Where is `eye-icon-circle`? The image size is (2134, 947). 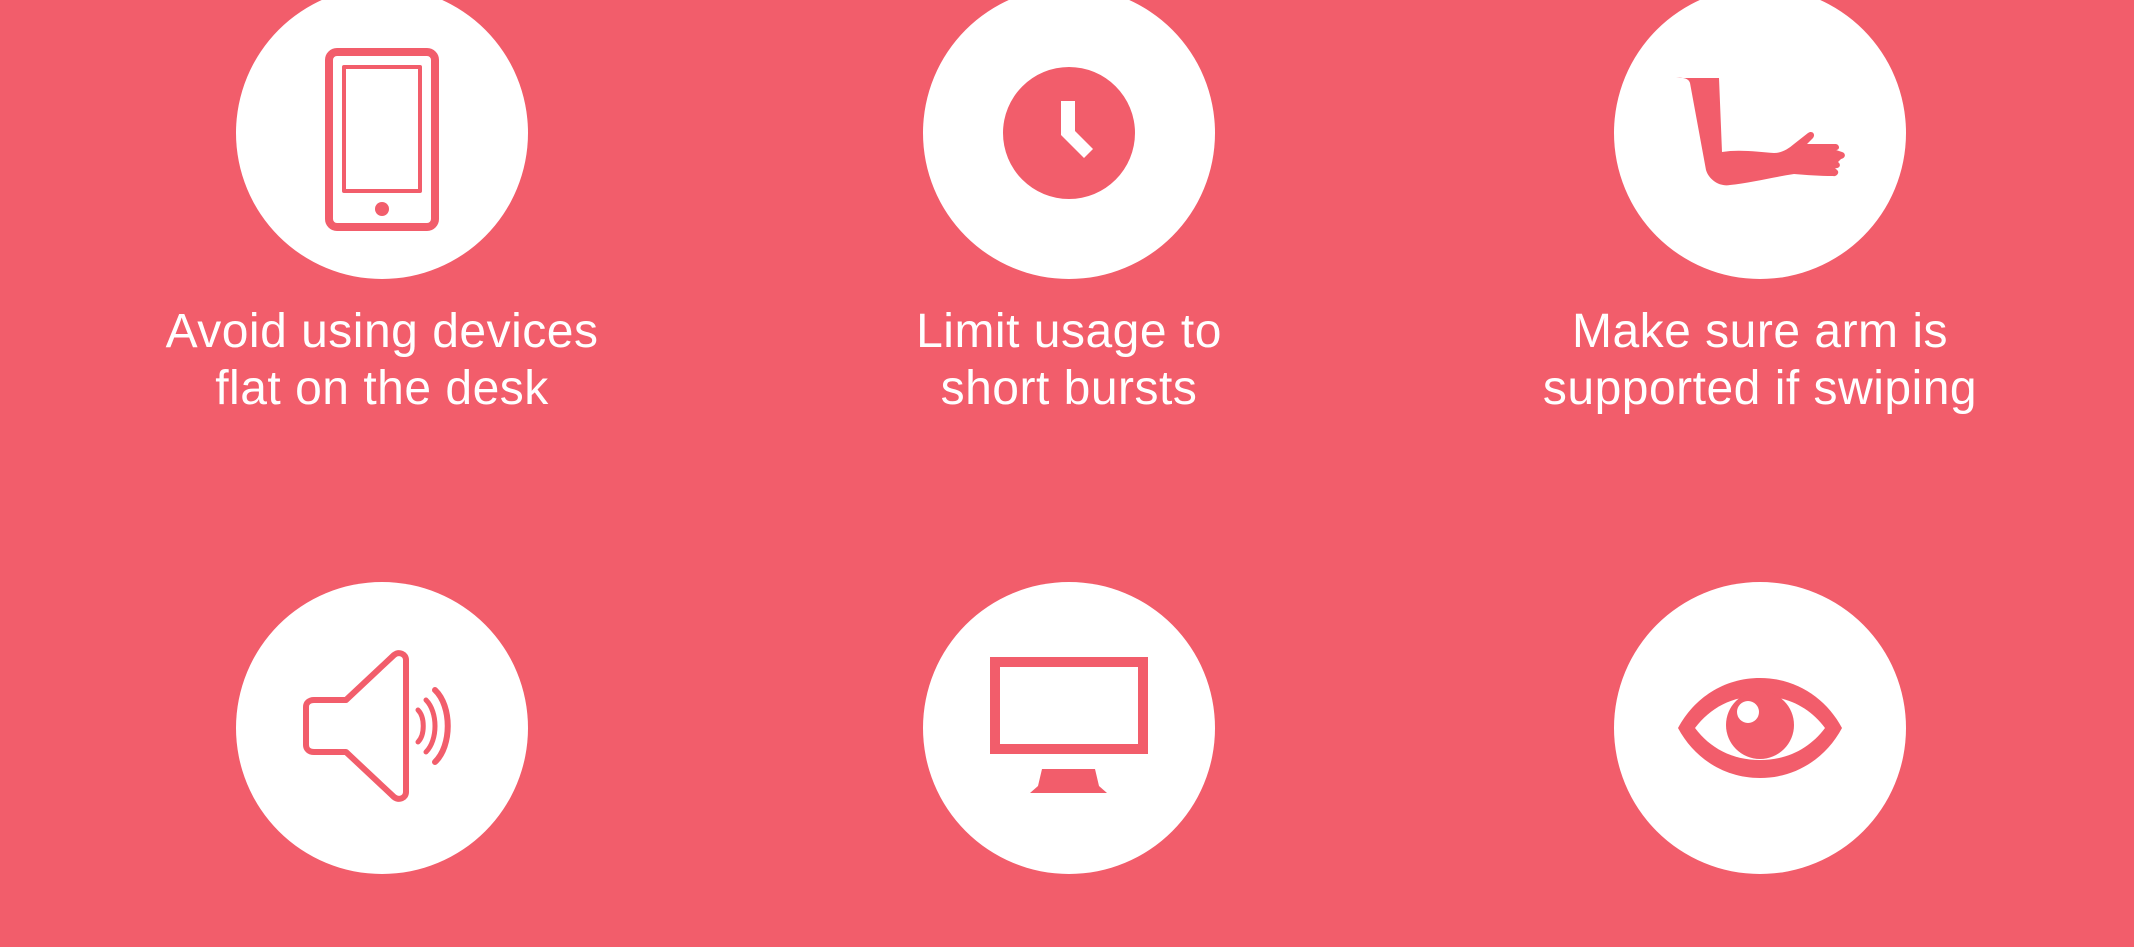 eye-icon-circle is located at coordinates (1760, 728).